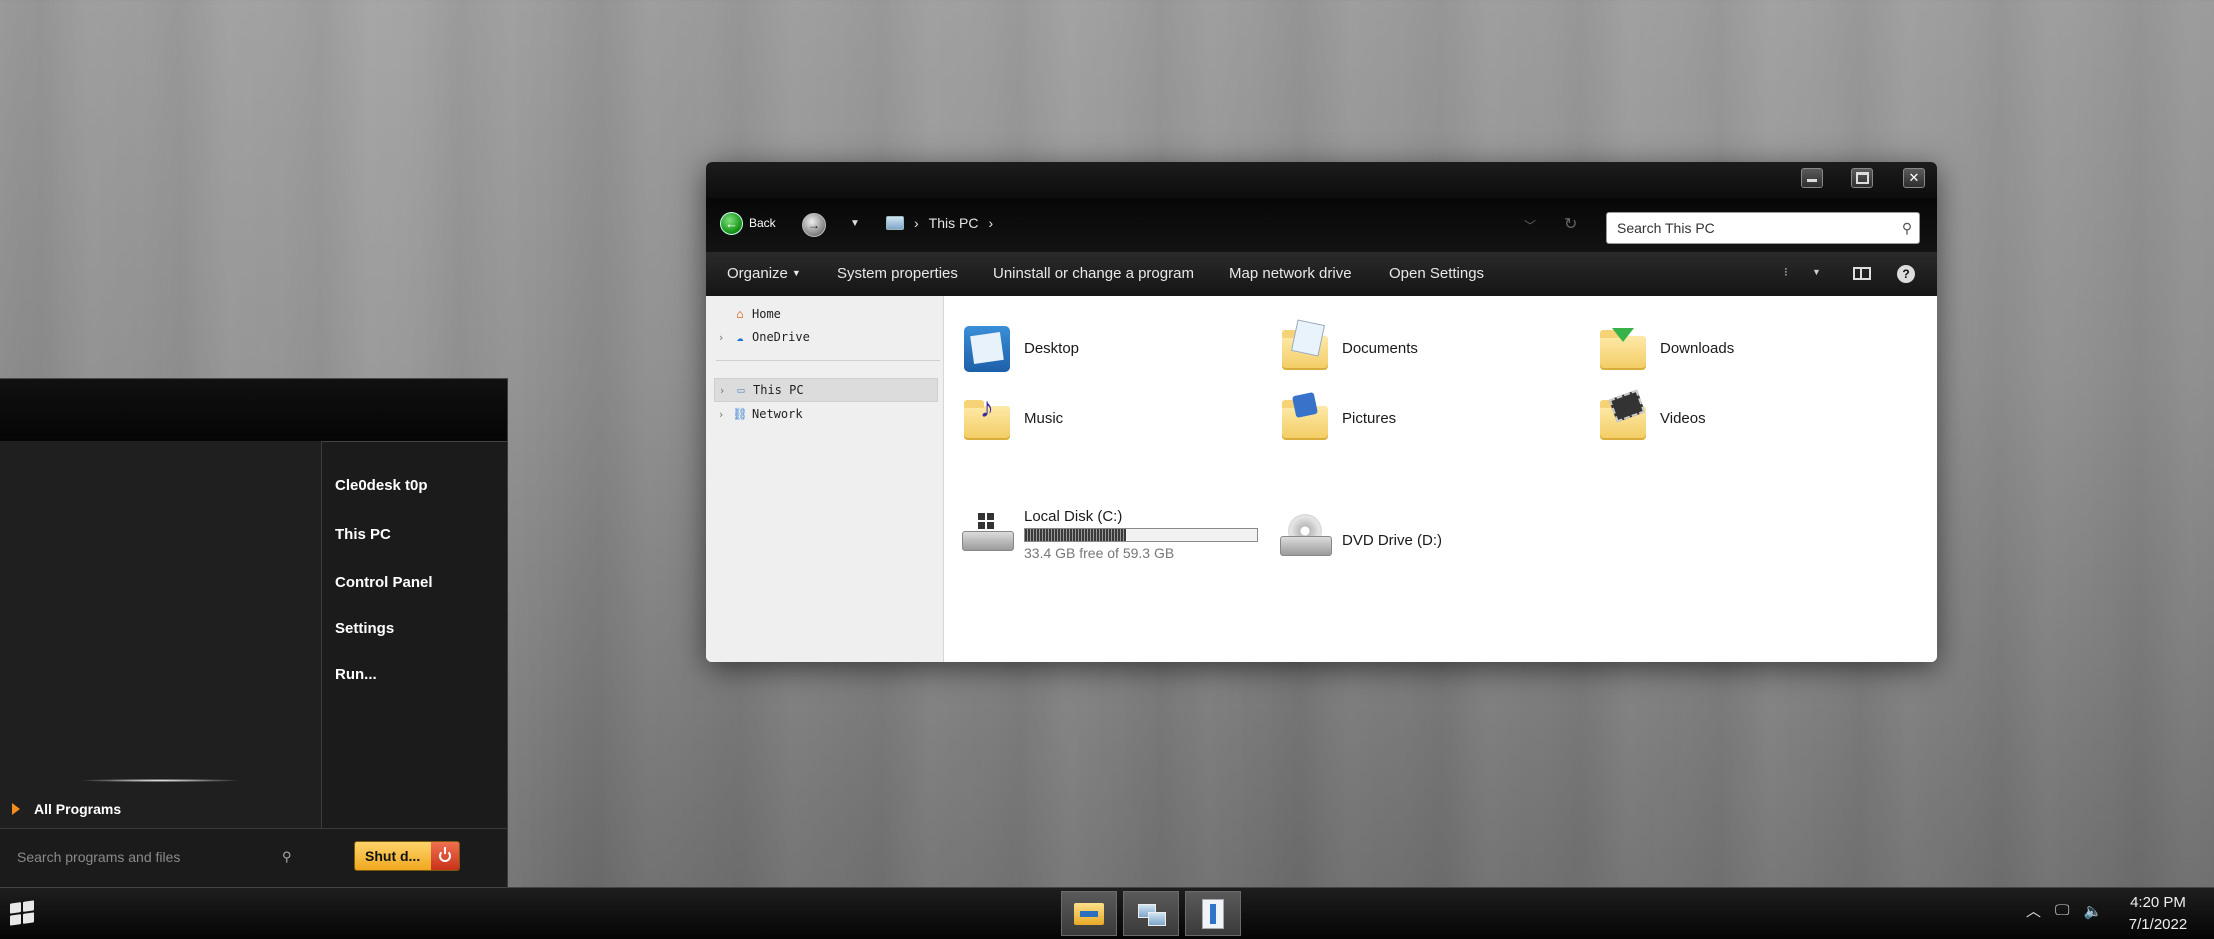 This screenshot has width=2214, height=939. I want to click on start-menu-header, so click(253, 410).